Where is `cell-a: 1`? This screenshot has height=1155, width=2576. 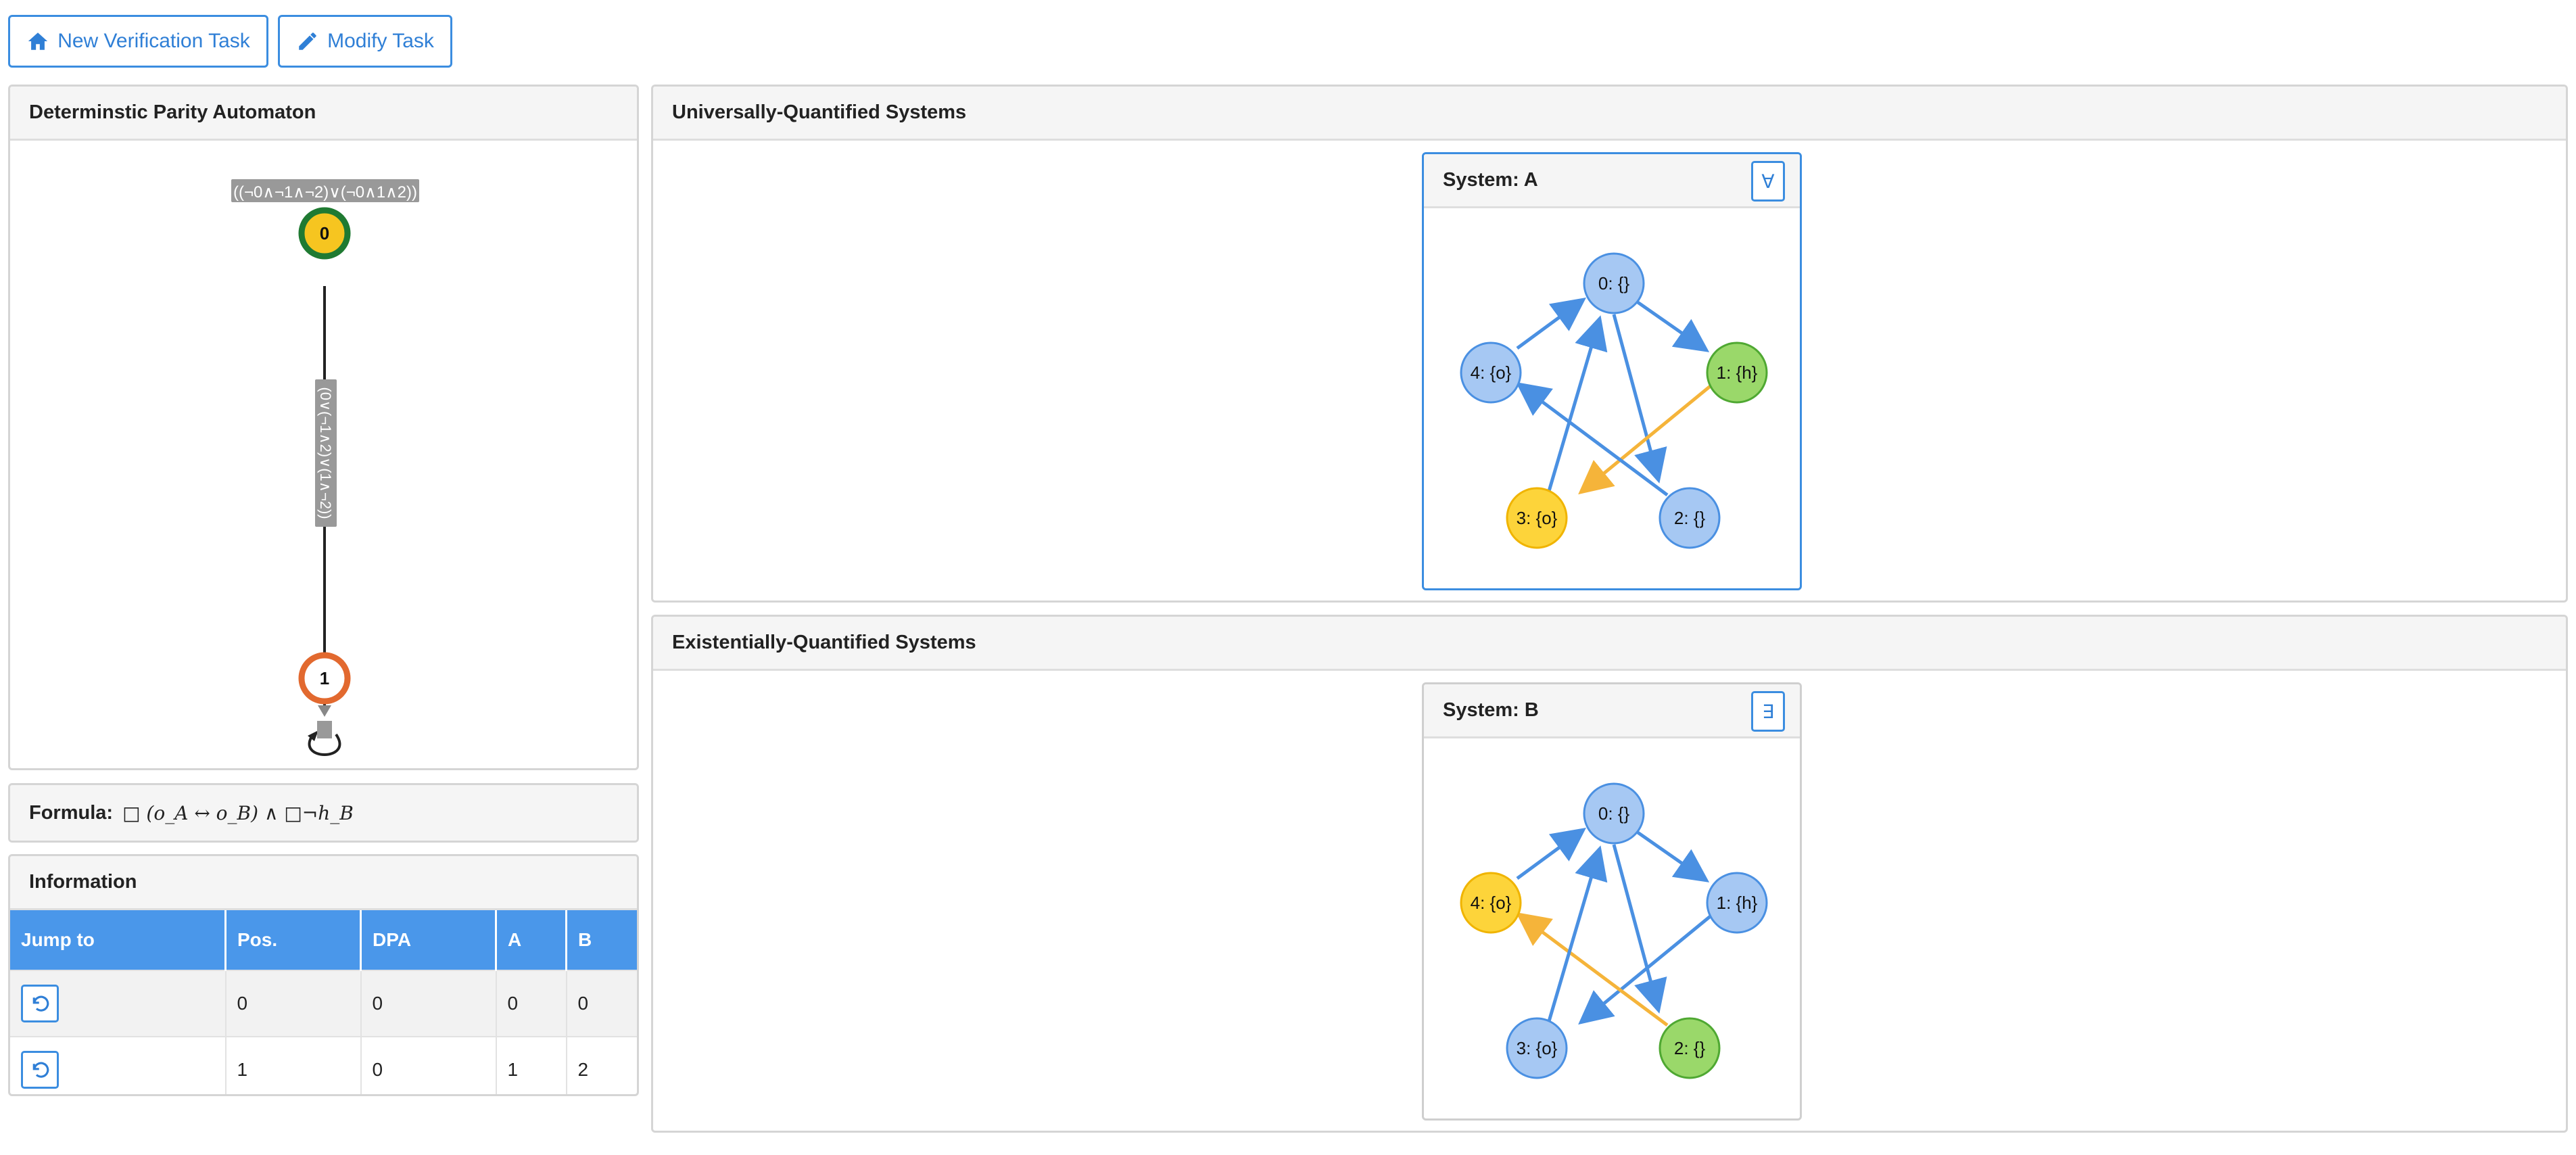 cell-a: 1 is located at coordinates (531, 1065).